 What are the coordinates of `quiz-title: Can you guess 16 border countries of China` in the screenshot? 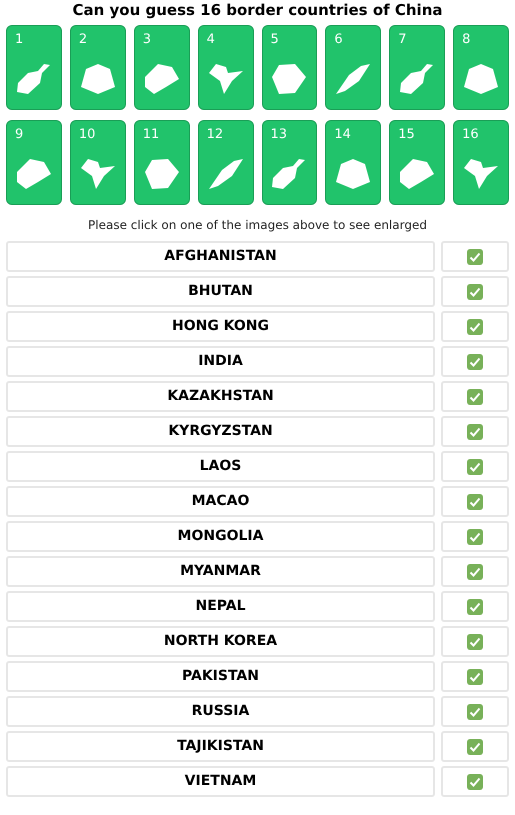 It's located at (257, 10).